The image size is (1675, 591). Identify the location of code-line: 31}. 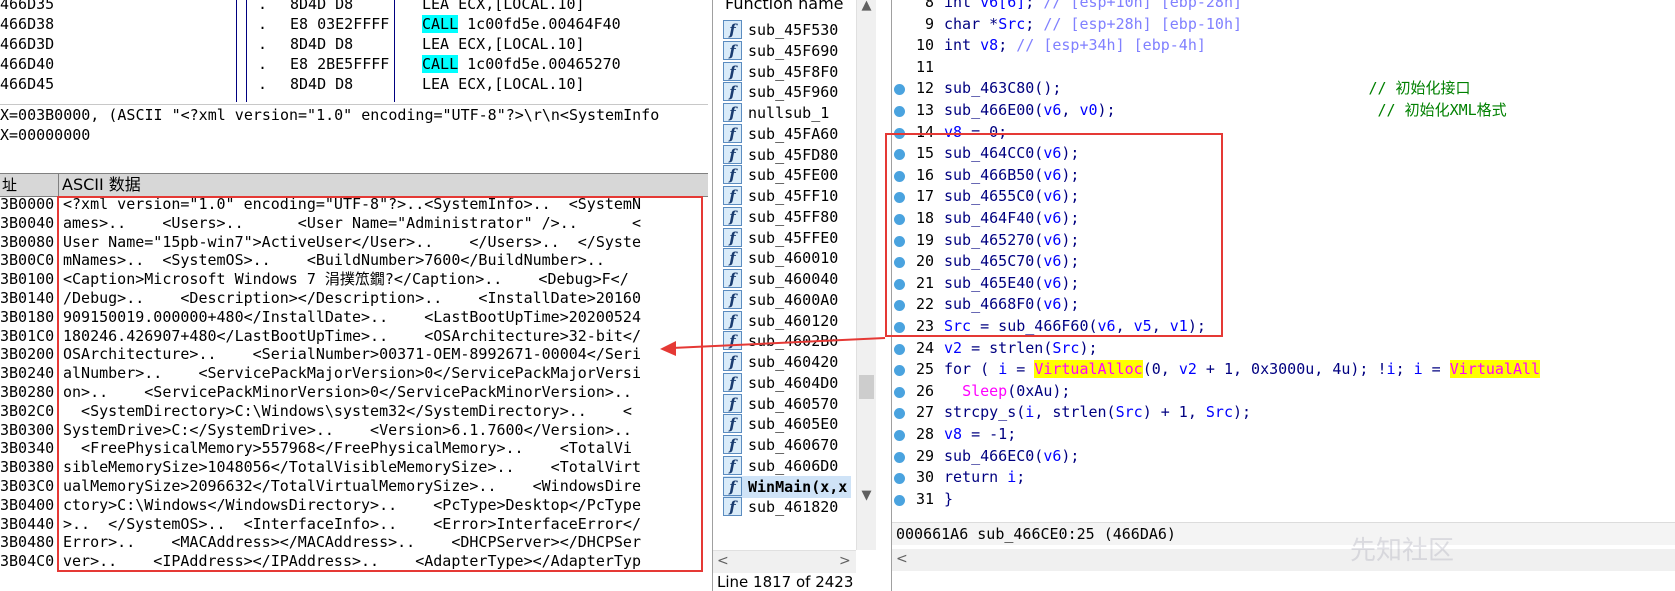
(1283, 500).